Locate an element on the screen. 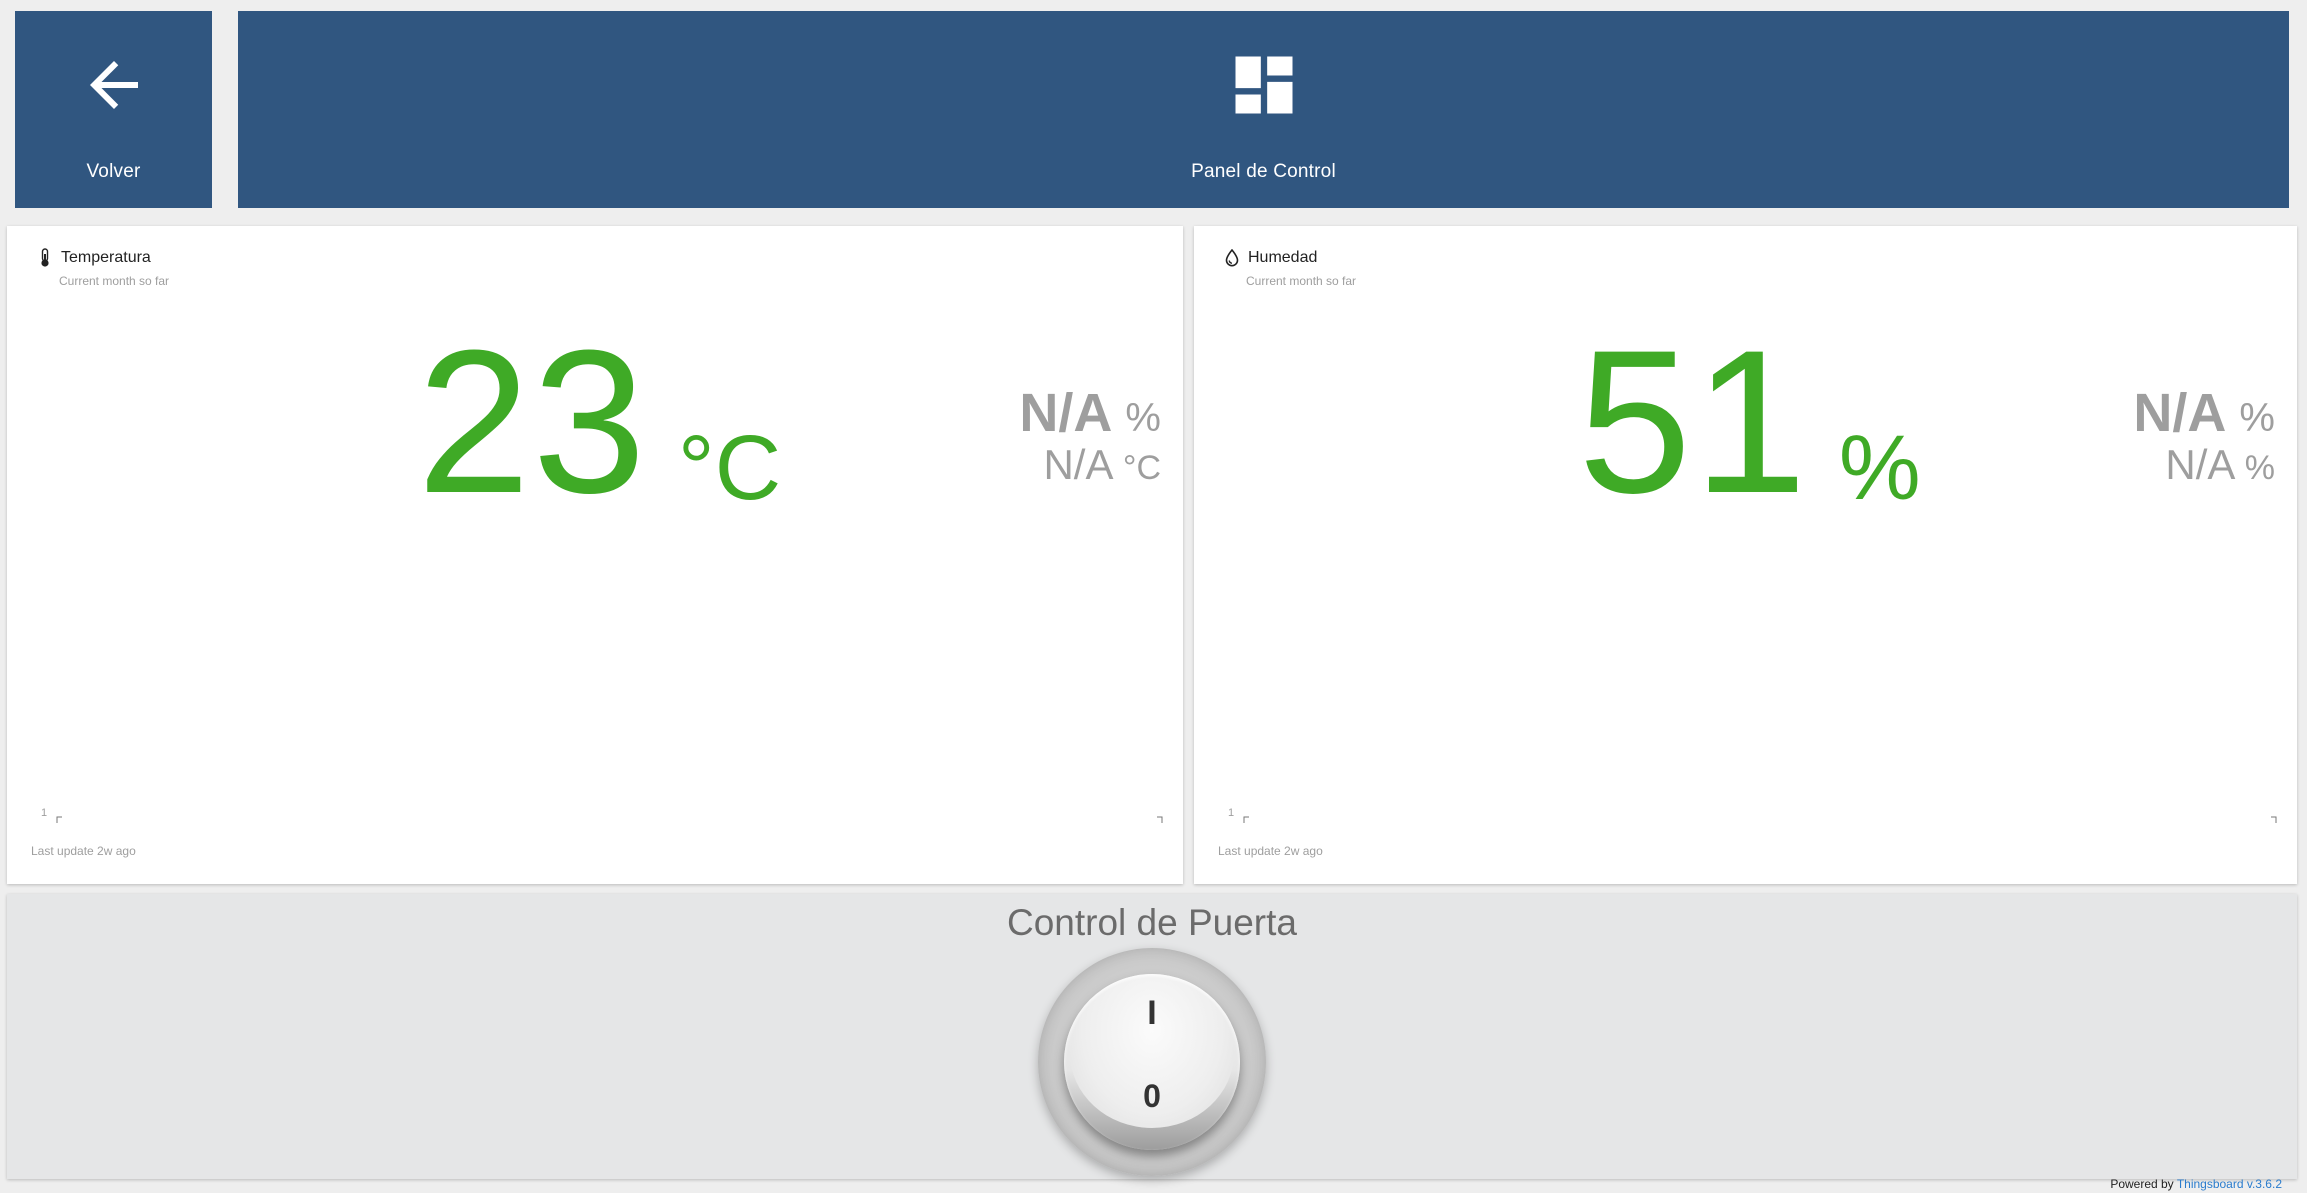 The width and height of the screenshot is (2307, 1193). door-power-switch: I 0 is located at coordinates (1152, 1062).